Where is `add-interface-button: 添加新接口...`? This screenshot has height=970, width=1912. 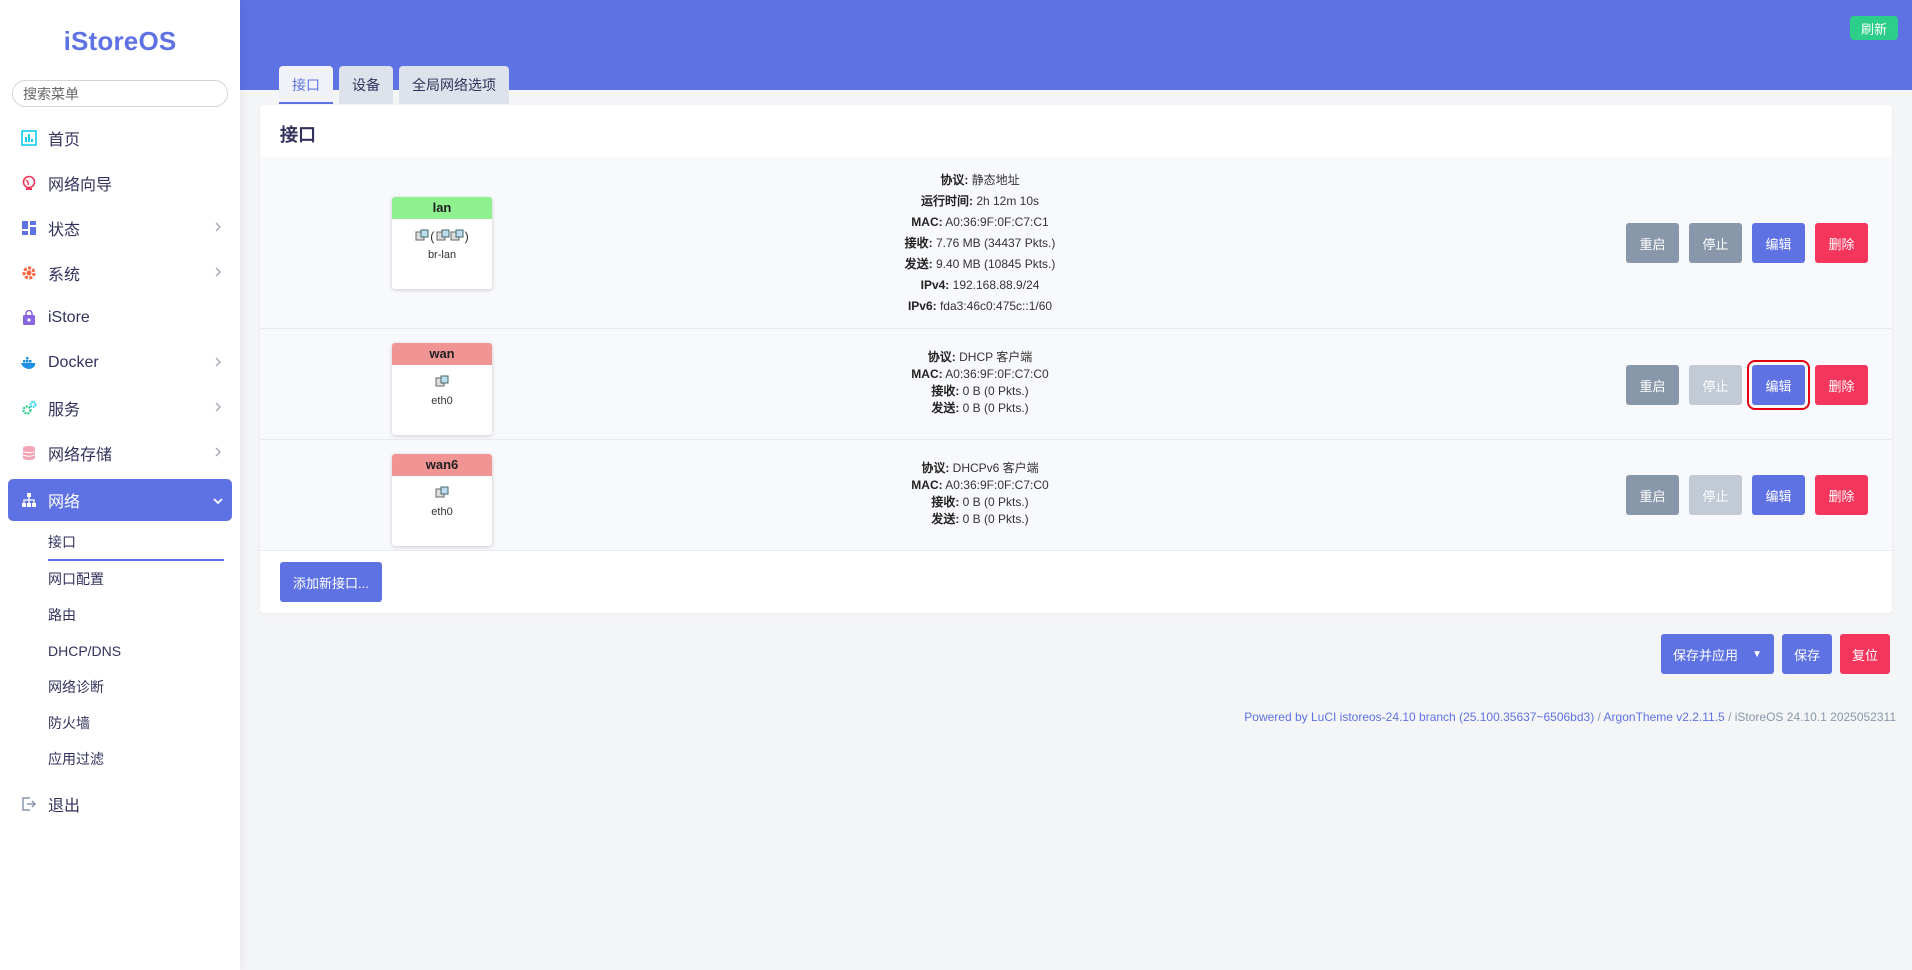 add-interface-button: 添加新接口... is located at coordinates (331, 582).